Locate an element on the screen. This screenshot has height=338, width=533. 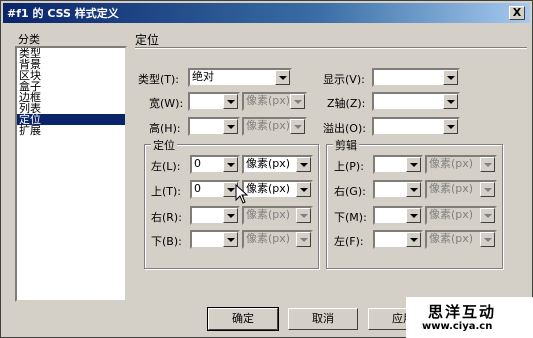
placement-bottom-label: 下(B): is located at coordinates (166, 241).